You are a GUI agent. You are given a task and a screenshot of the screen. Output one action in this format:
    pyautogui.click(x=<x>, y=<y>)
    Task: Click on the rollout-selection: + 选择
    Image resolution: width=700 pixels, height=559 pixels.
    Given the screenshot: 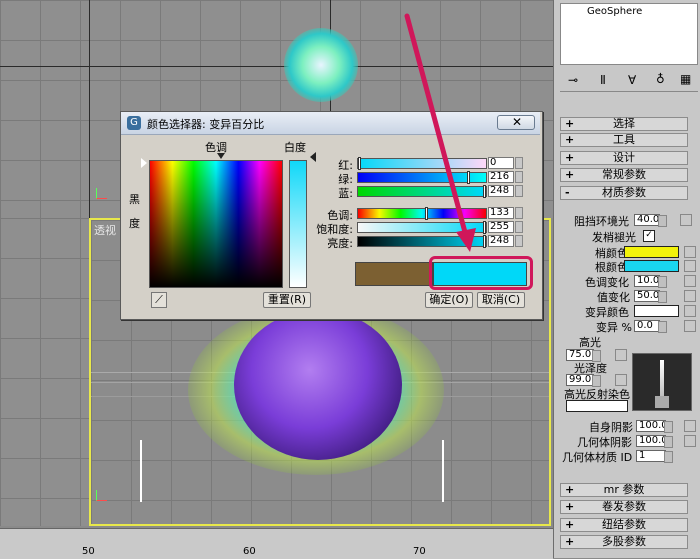 What is the action you would take?
    pyautogui.click(x=624, y=124)
    